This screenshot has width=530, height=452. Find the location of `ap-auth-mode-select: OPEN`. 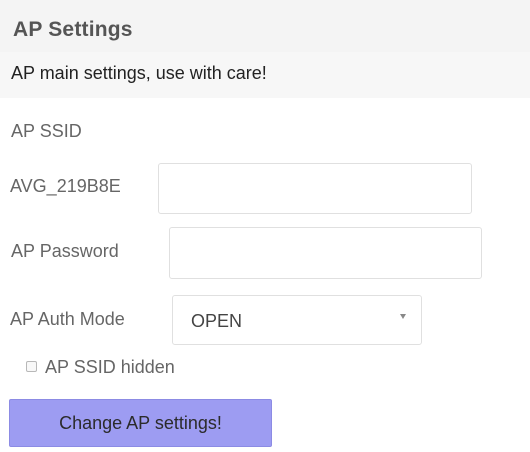

ap-auth-mode-select: OPEN is located at coordinates (297, 320).